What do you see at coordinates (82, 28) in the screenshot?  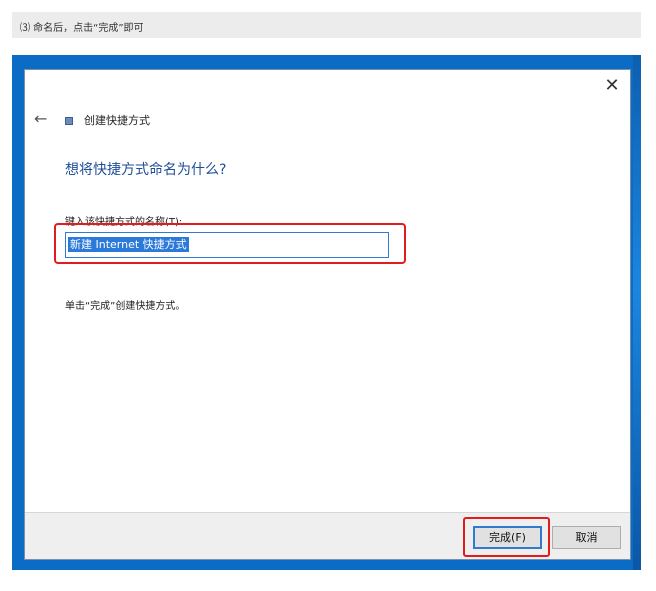 I see `caption-text: ⑶ 命名后，点击“完成”即可` at bounding box center [82, 28].